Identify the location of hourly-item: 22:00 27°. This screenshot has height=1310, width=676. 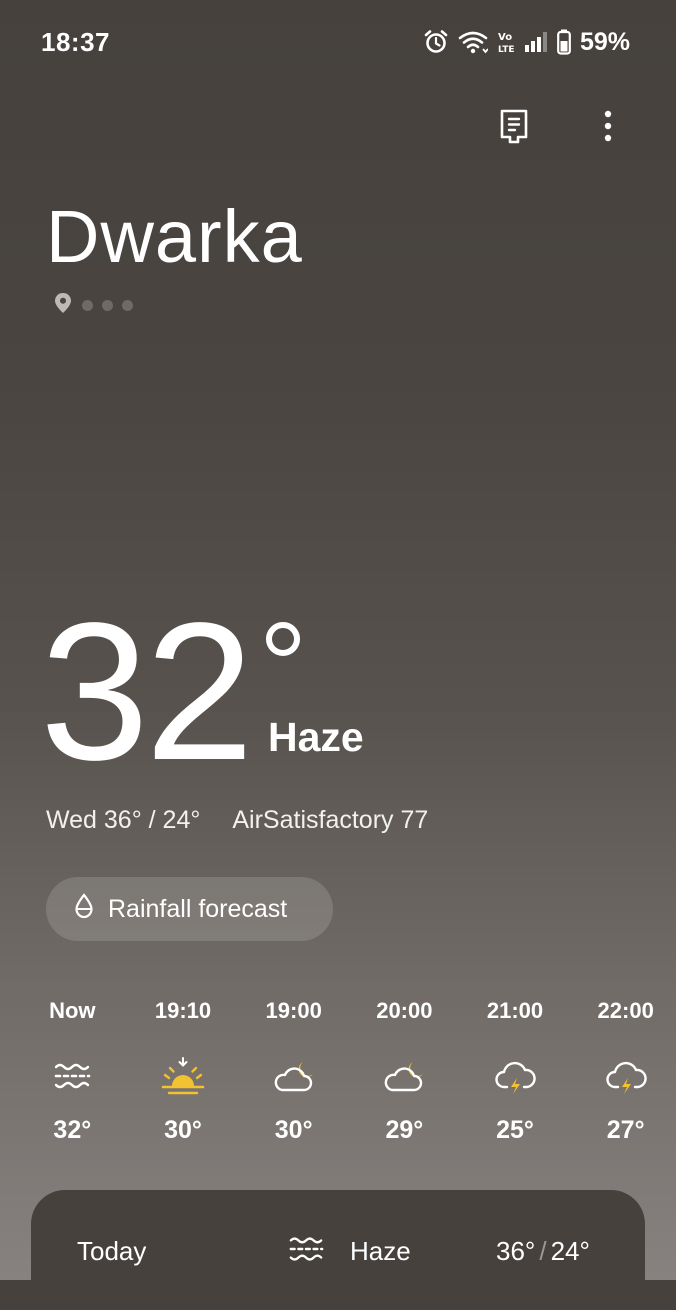
(623, 1071).